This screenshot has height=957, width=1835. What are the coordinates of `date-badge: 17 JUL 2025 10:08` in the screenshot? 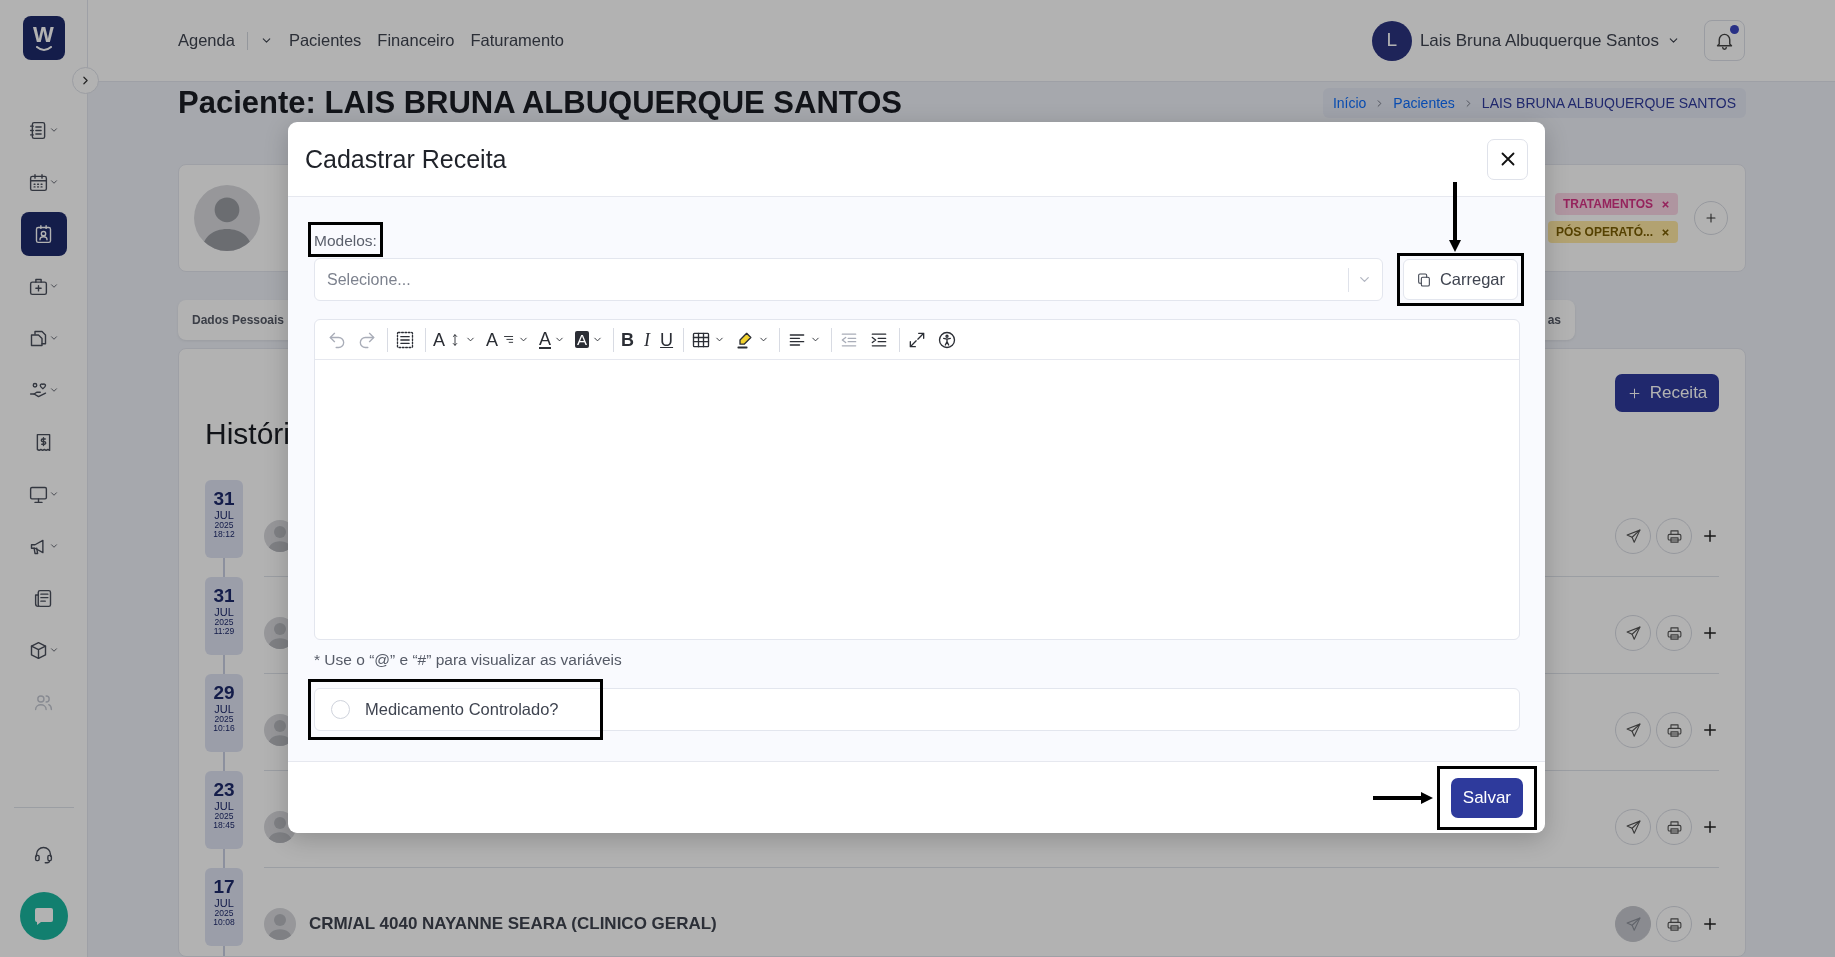 It's located at (224, 907).